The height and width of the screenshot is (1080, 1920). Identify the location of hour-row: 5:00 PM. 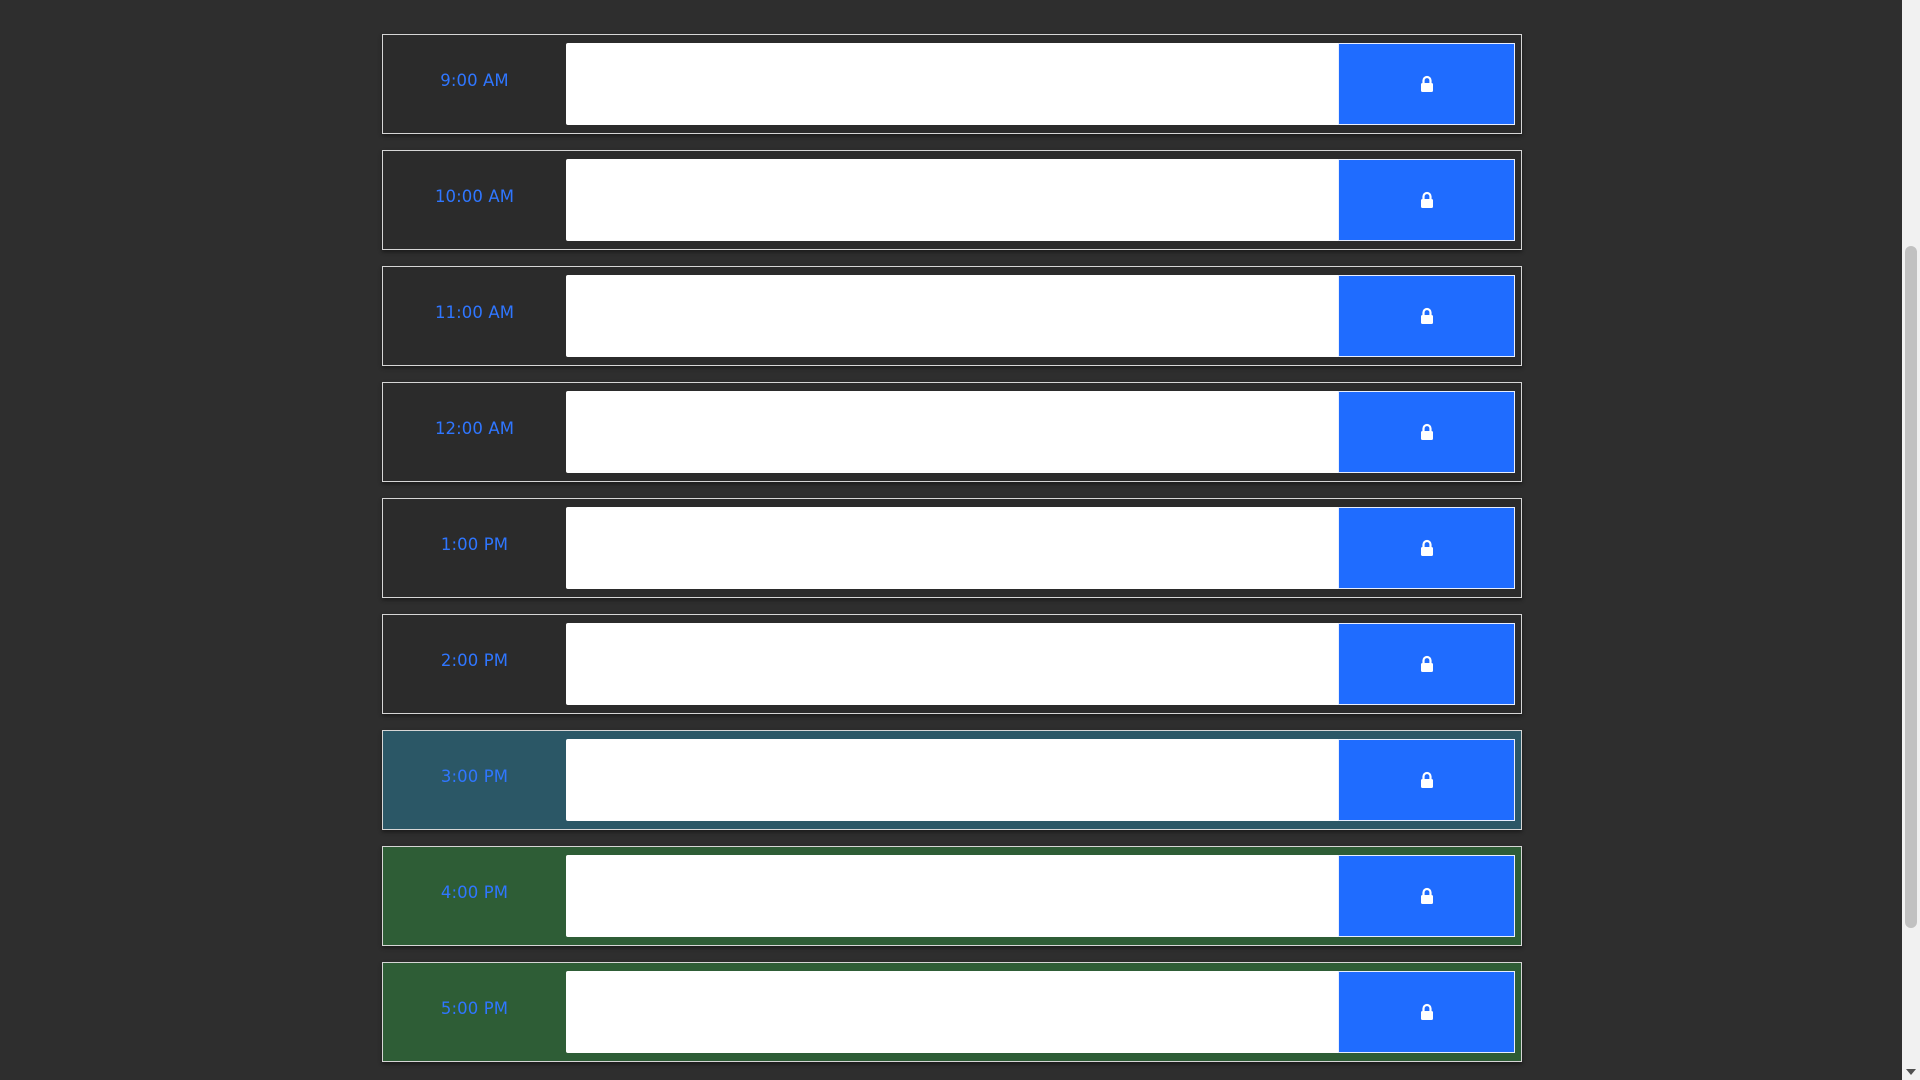
(952, 1012).